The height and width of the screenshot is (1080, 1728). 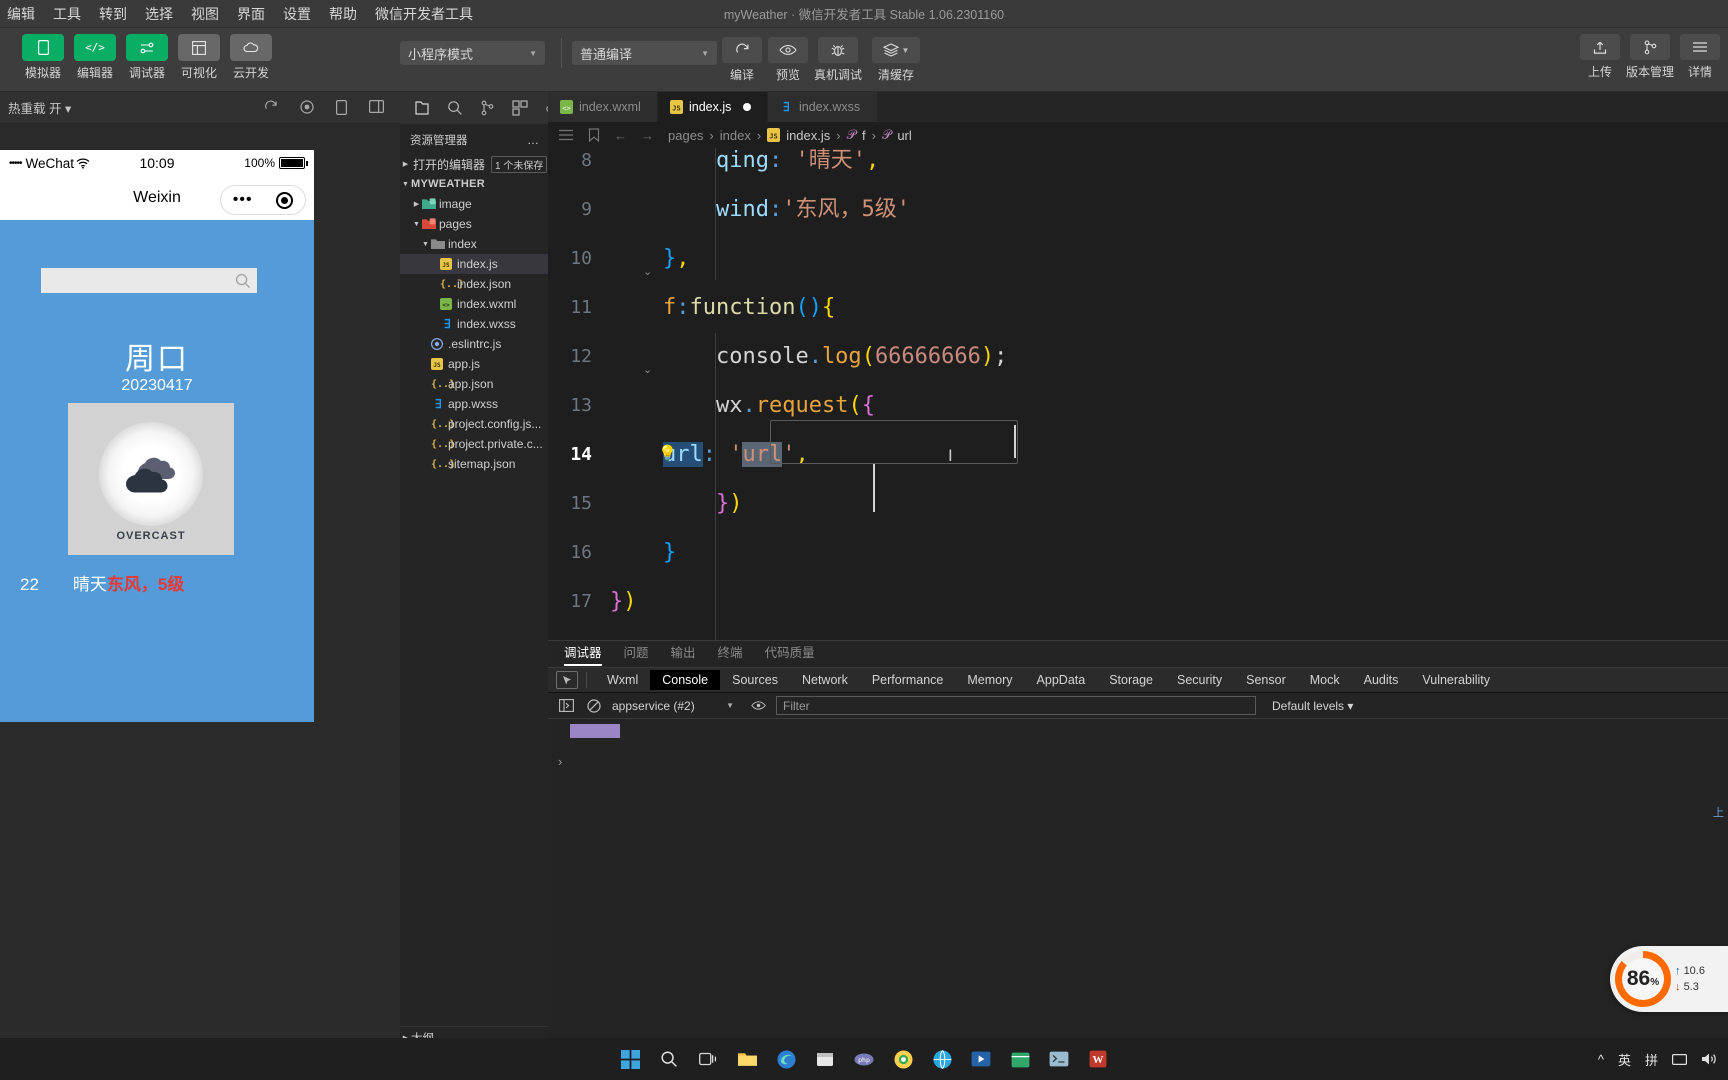 What do you see at coordinates (113, 14) in the screenshot?
I see `menu-item-goto: 转到` at bounding box center [113, 14].